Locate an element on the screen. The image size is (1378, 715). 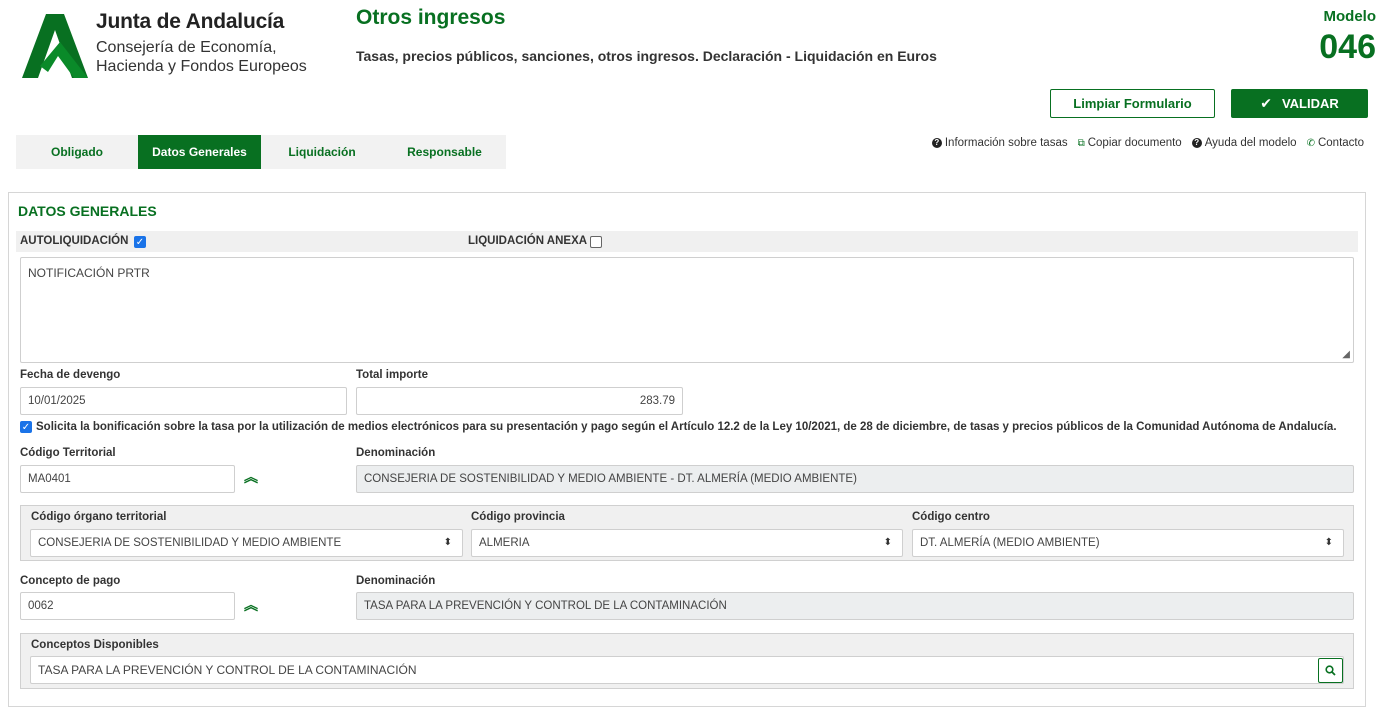
provincia-select: ALMERIA ⬍ is located at coordinates (687, 543).